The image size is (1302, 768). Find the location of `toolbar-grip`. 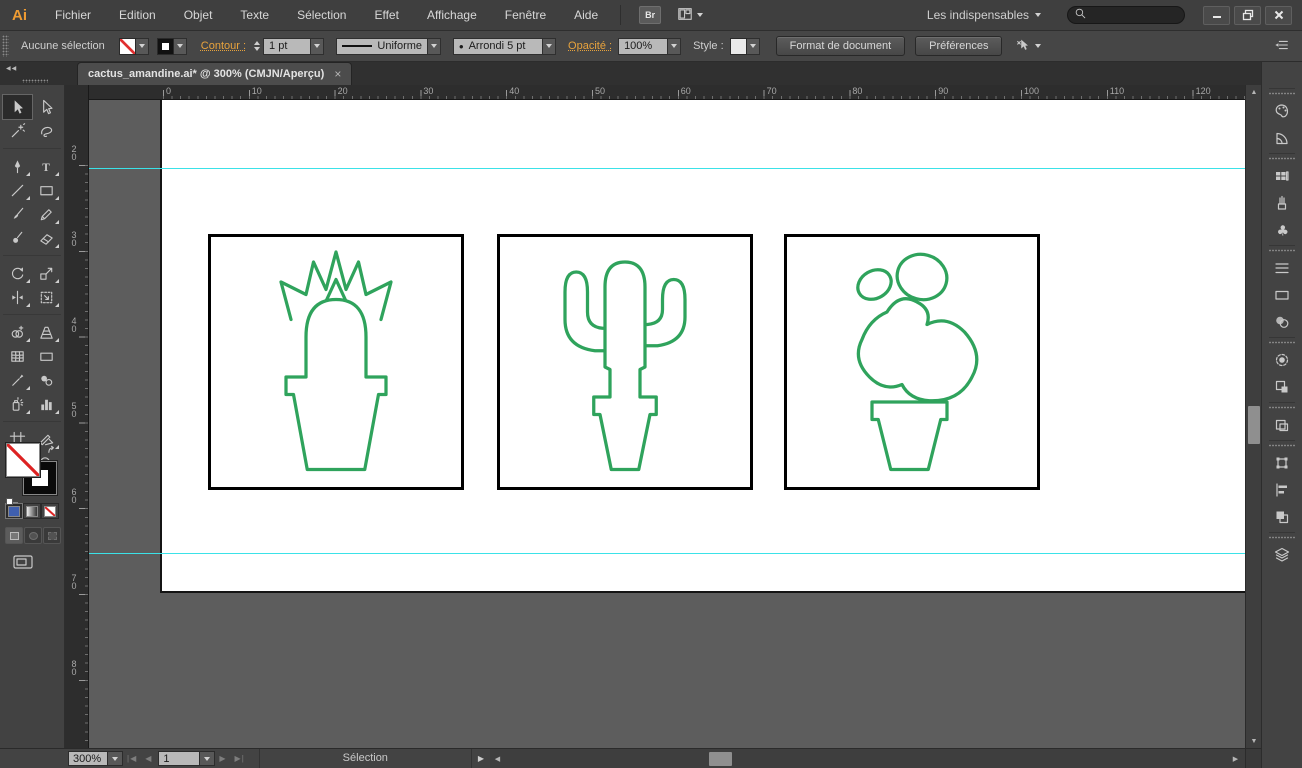

toolbar-grip is located at coordinates (35, 81).